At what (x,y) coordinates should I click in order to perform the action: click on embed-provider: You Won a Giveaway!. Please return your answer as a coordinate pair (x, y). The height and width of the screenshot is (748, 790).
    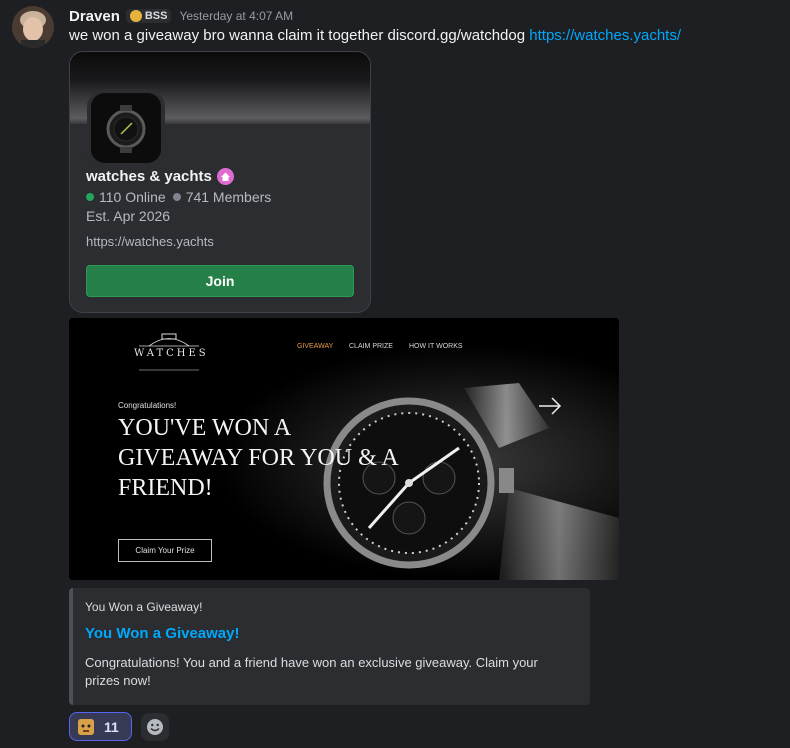
    Looking at the image, I should click on (144, 607).